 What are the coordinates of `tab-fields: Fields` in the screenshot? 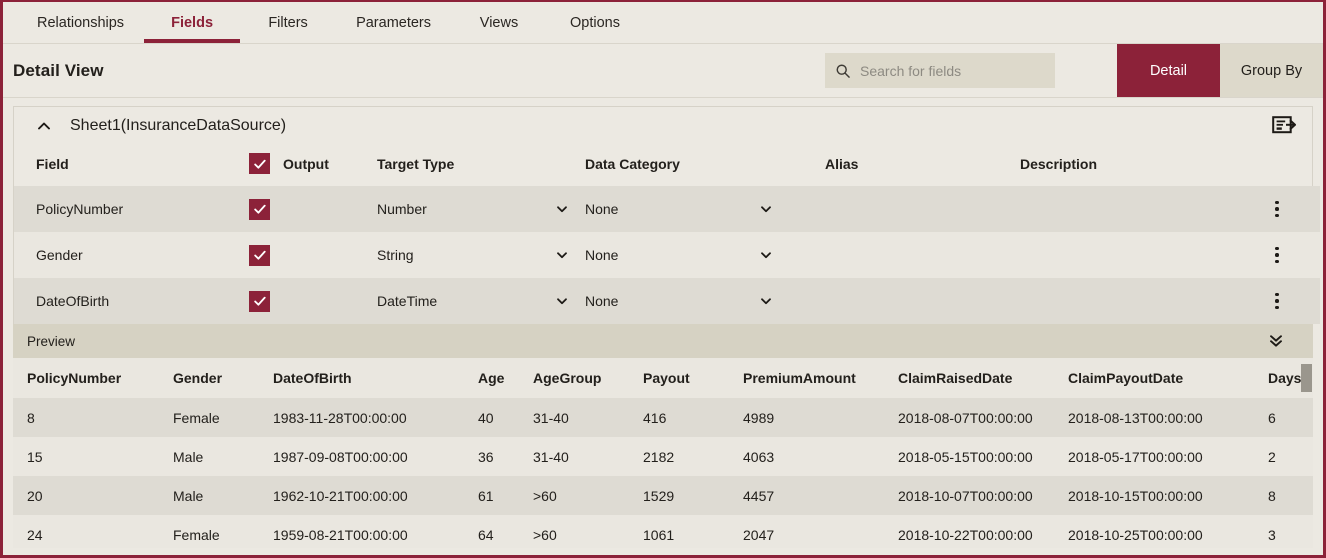 It's located at (192, 22).